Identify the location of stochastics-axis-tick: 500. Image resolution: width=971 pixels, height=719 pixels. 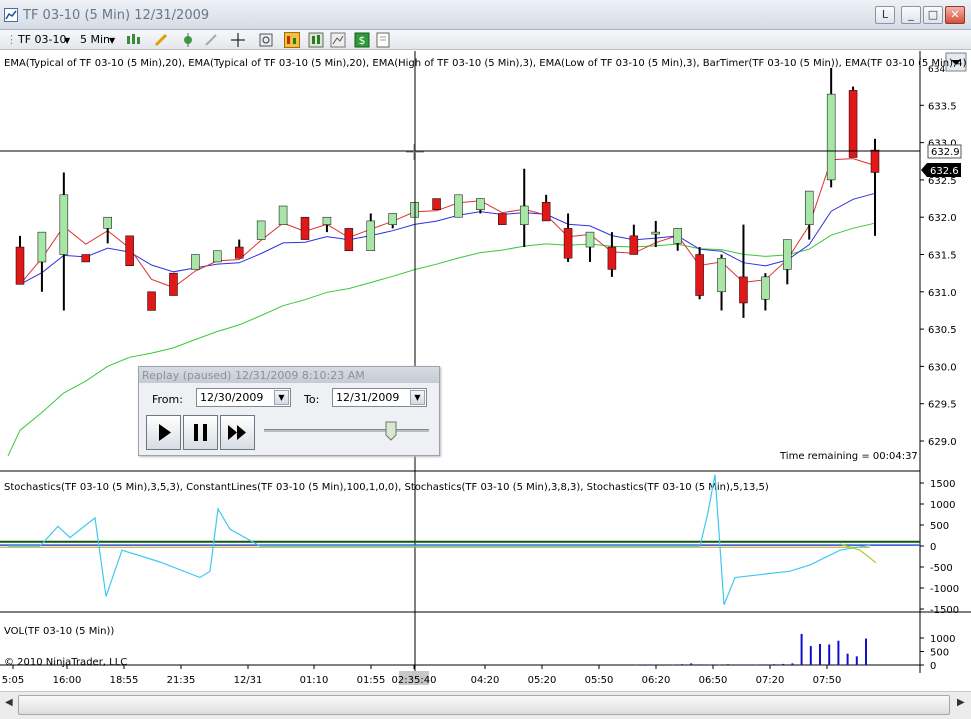
(939, 526).